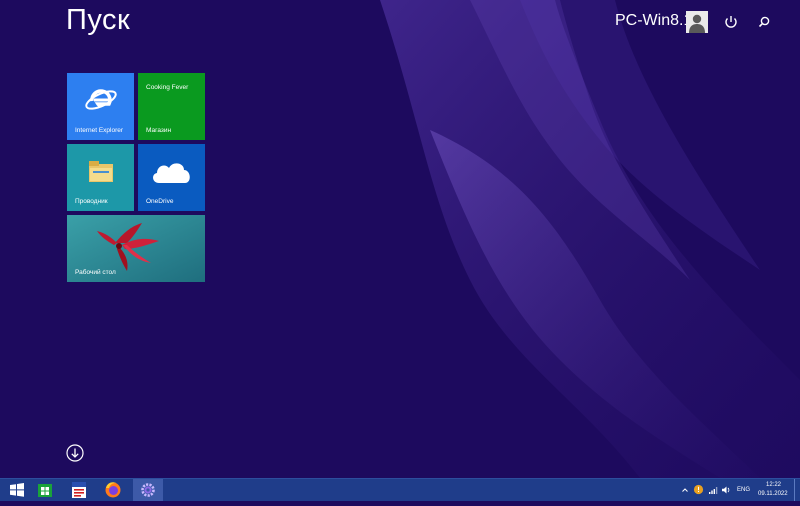  I want to click on show-desktop-button, so click(797, 490).